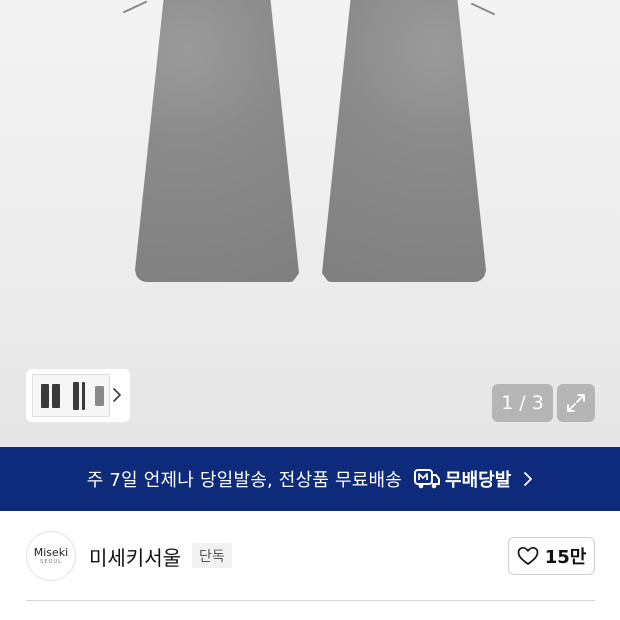 This screenshot has width=620, height=620. I want to click on page-indicator: 1 / 3, so click(522, 403).